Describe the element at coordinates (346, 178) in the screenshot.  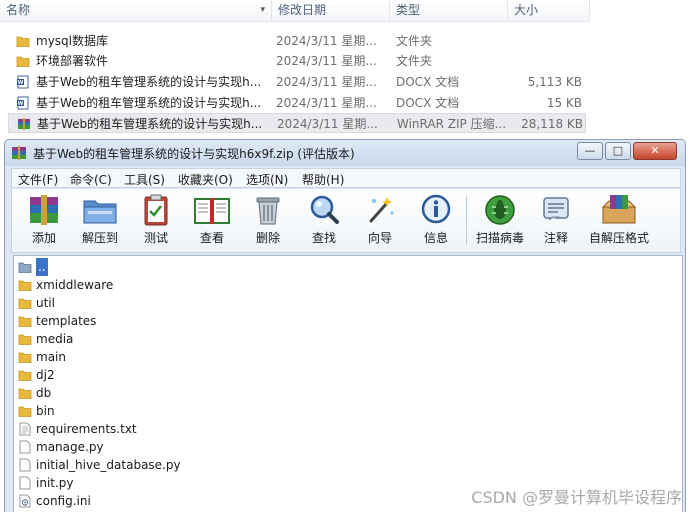
I see `menu-bar: 文件(F) 命令(C) 工具(S) 收藏夹(O) 选项(N) 帮助(H)` at that location.